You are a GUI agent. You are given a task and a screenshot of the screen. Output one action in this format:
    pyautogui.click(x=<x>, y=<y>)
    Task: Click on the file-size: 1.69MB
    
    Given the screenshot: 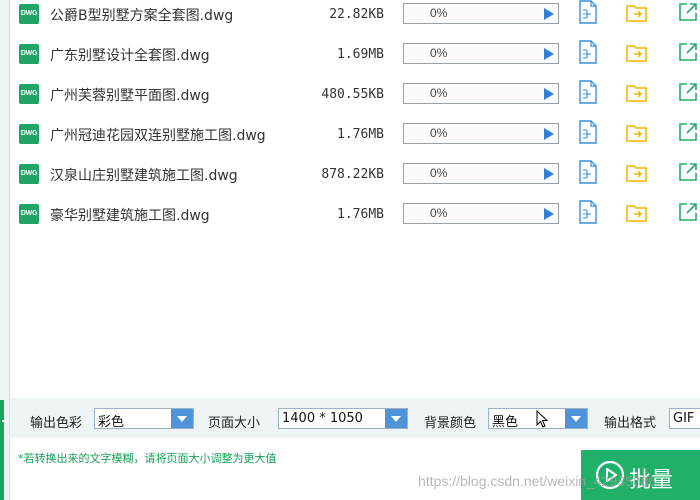 What is the action you would take?
    pyautogui.click(x=360, y=54)
    